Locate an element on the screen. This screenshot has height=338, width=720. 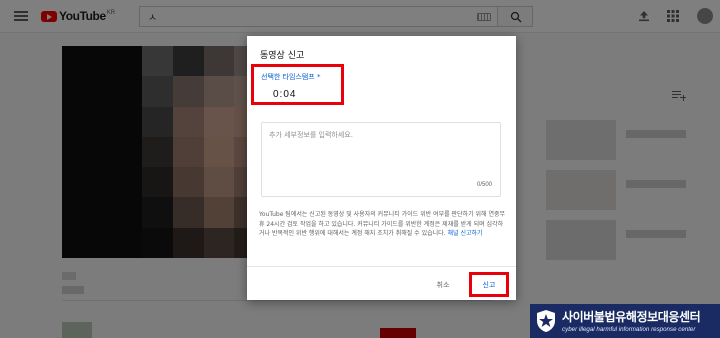
report-button-highlight-box is located at coordinates (489, 284).